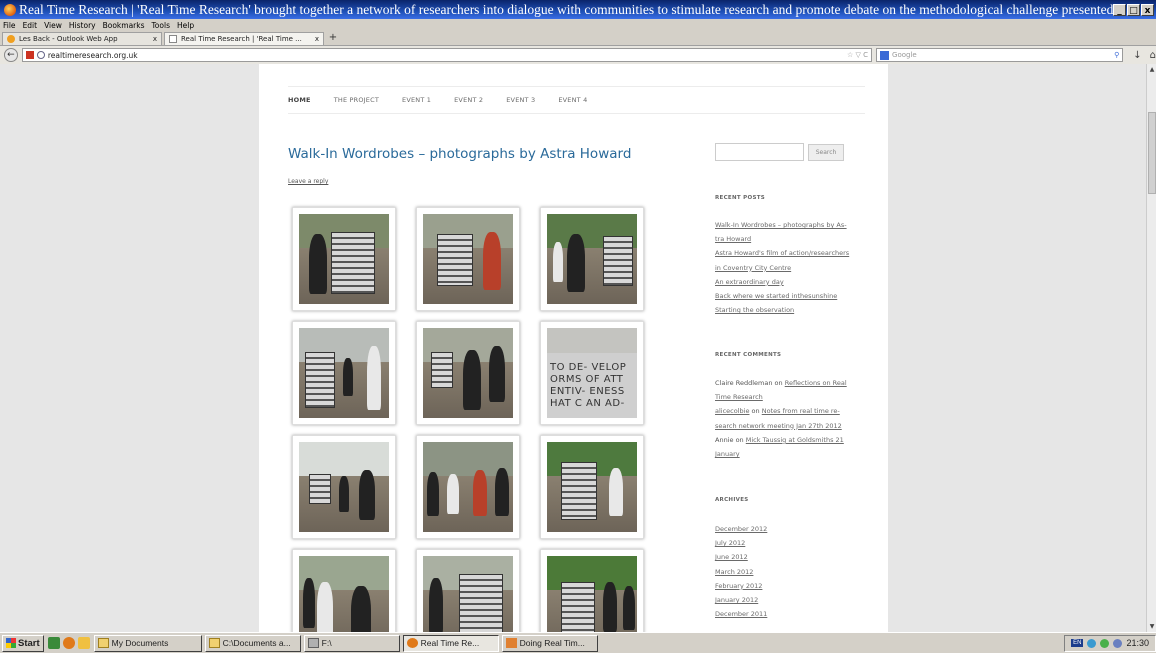 The image size is (1156, 653). I want to click on comment-post-link: January, so click(727, 454).